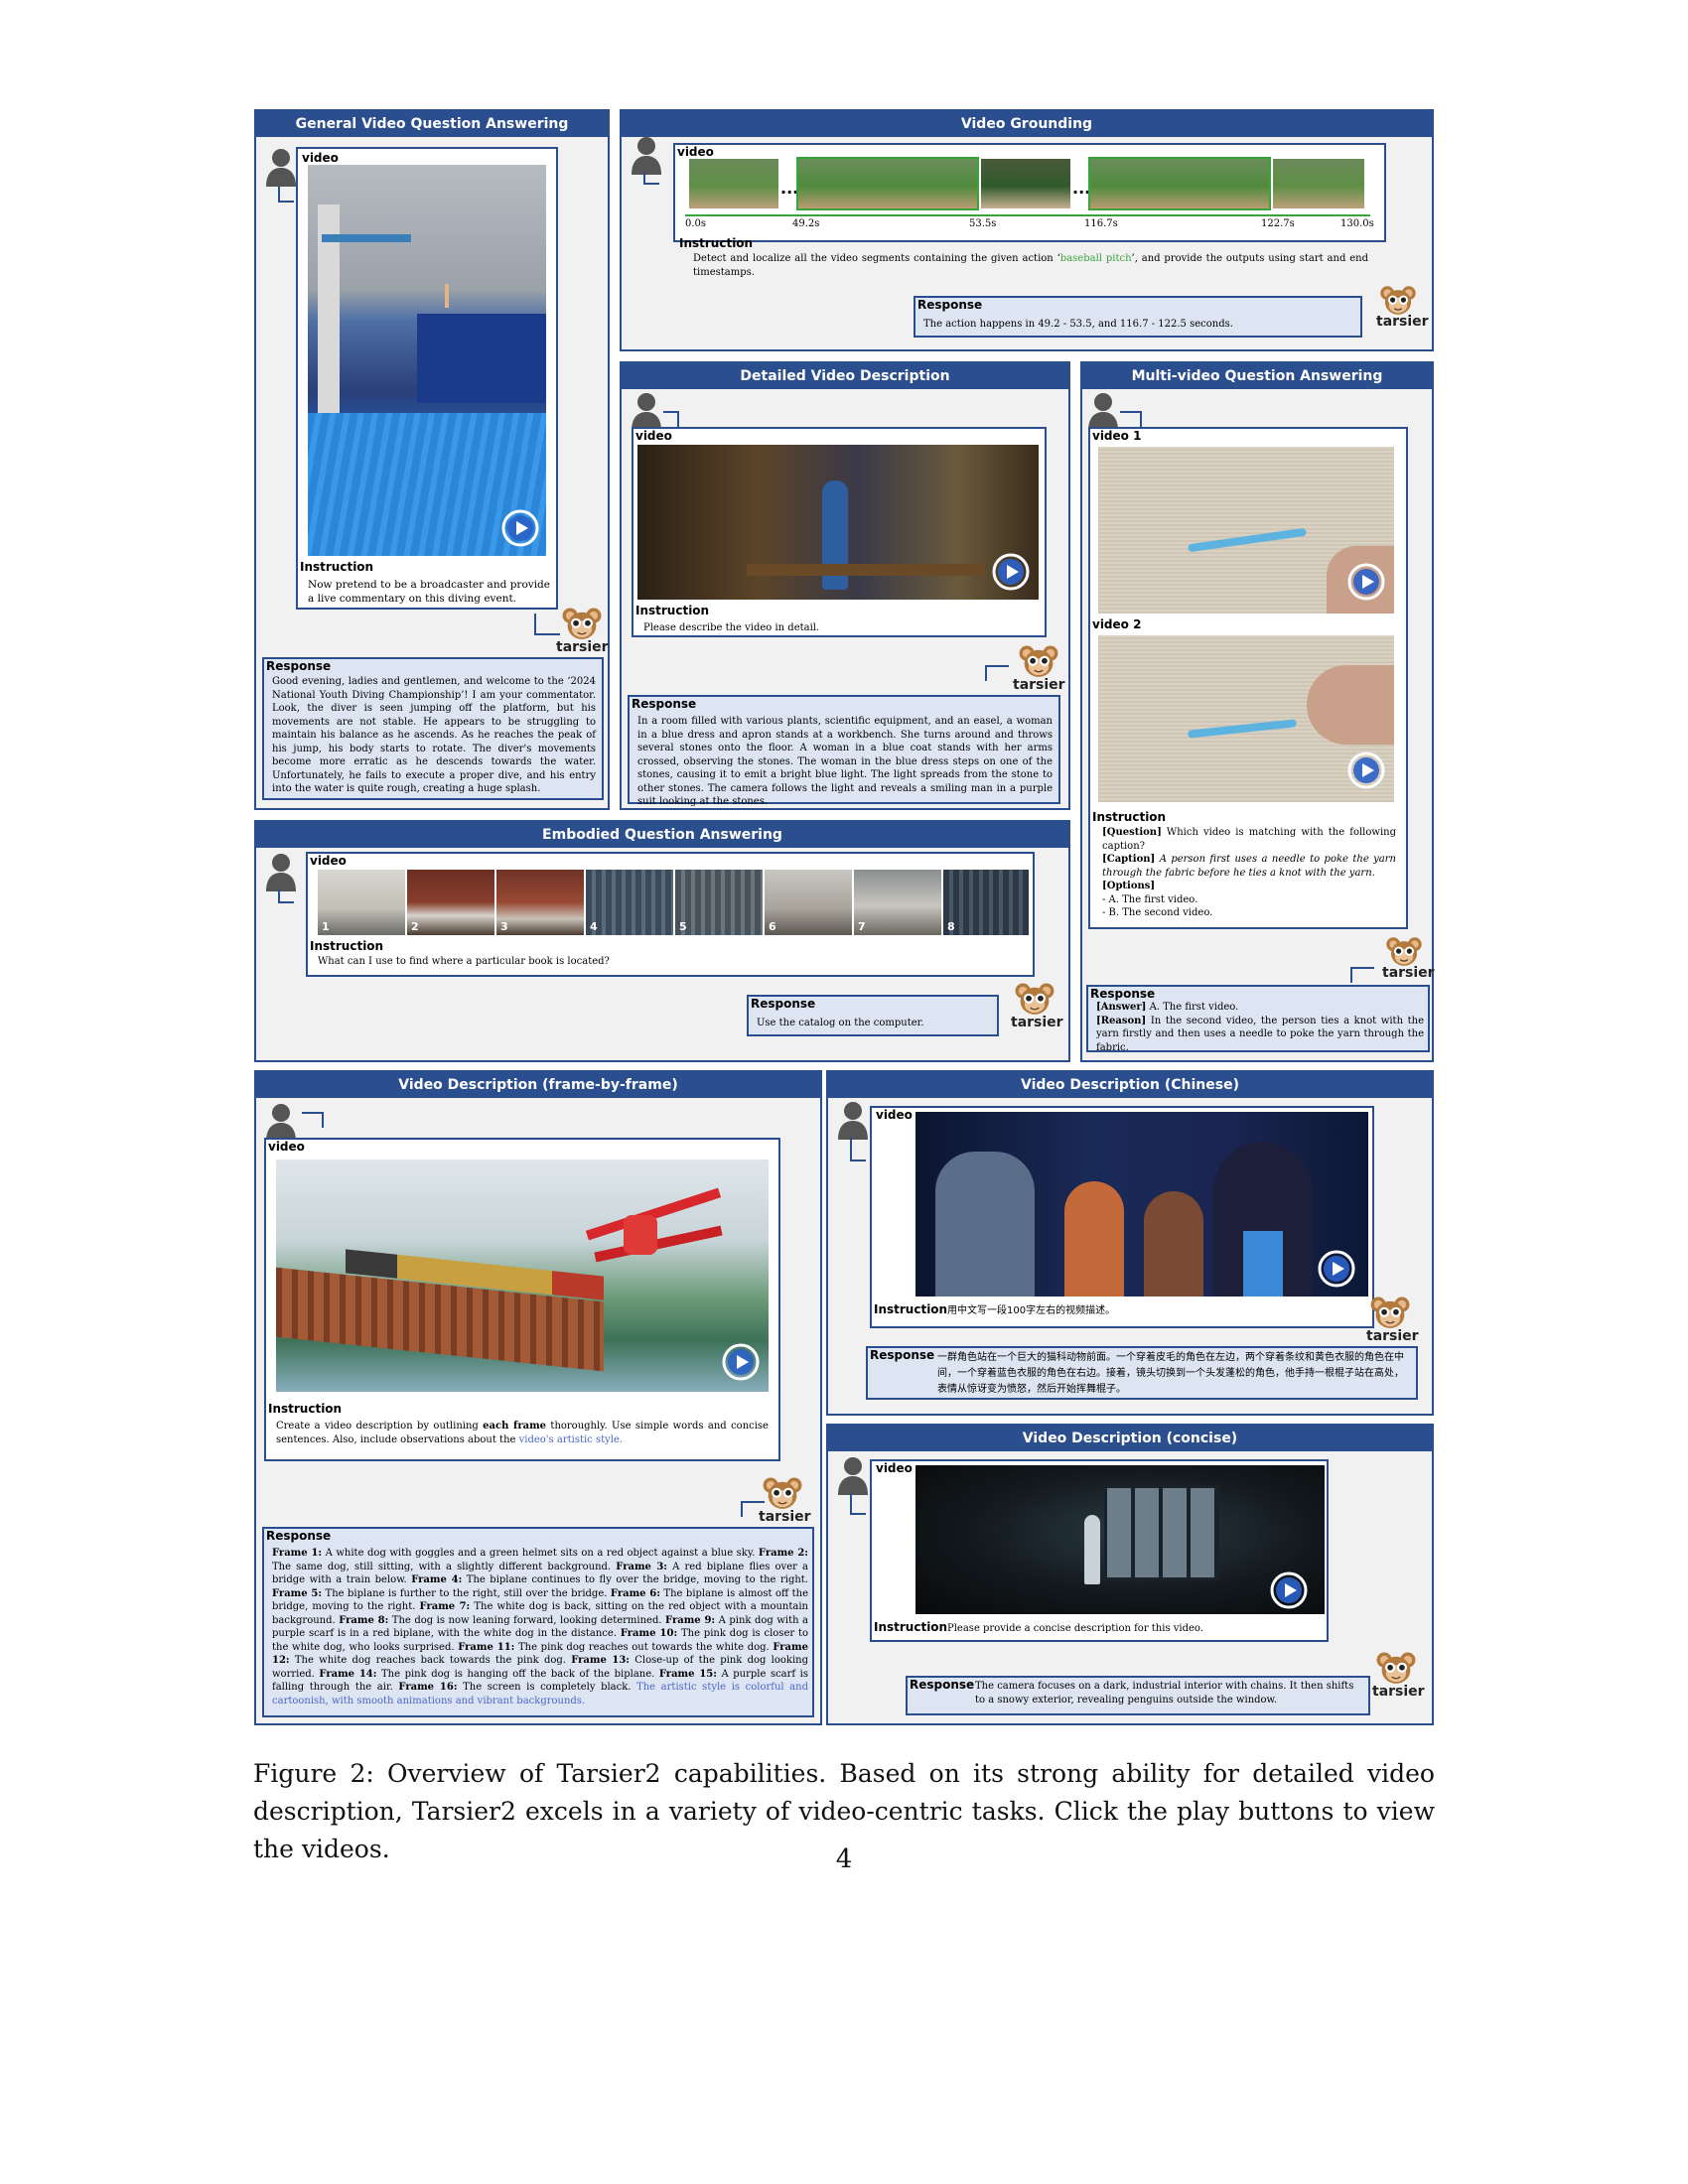 This screenshot has width=1688, height=2184. I want to click on frame-3: 3, so click(540, 902).